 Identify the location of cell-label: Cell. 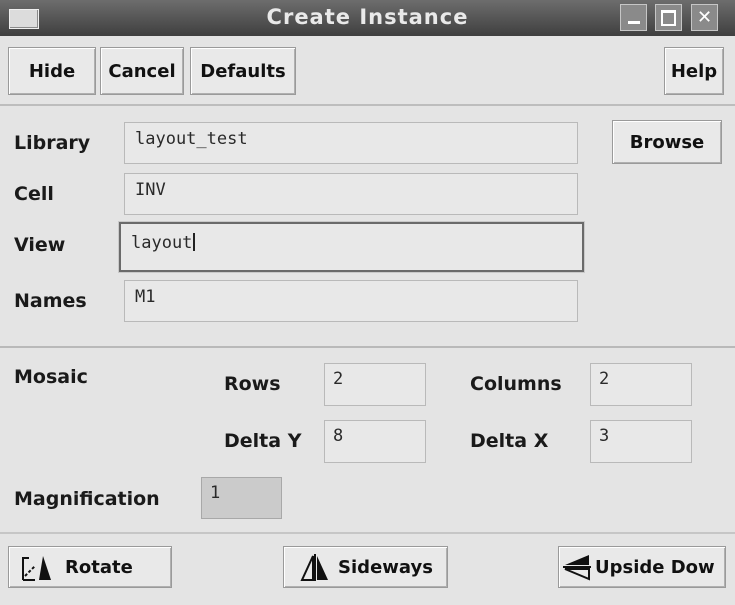
(34, 194).